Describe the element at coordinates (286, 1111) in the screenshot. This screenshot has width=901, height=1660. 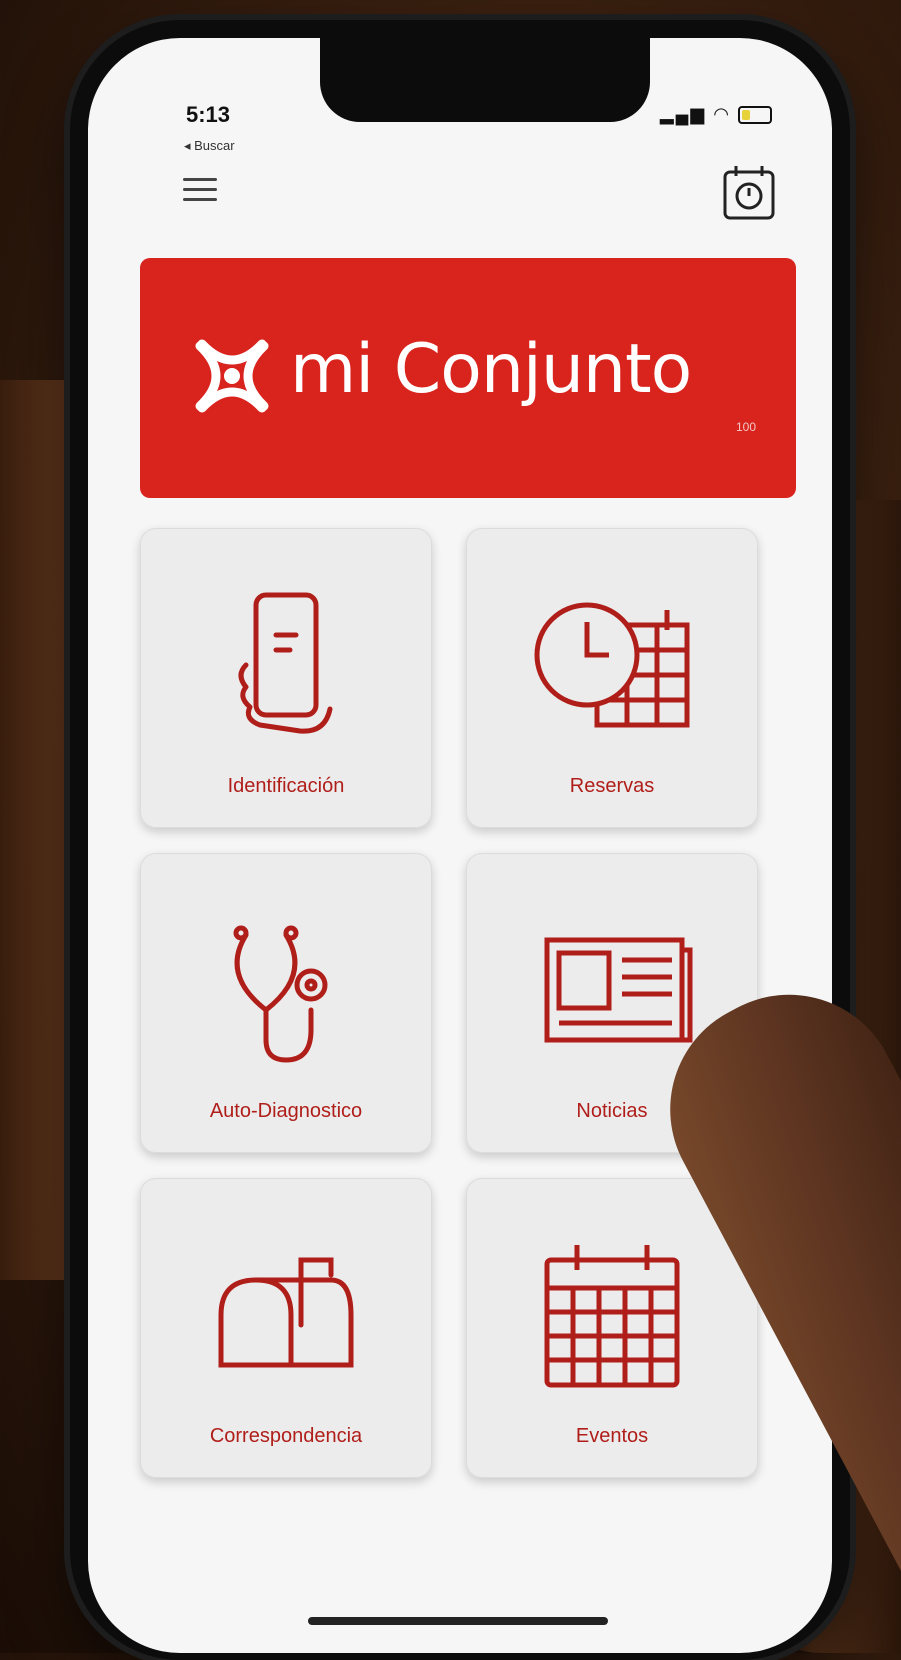
I see `tile-label: Auto-Diagnostico` at that location.